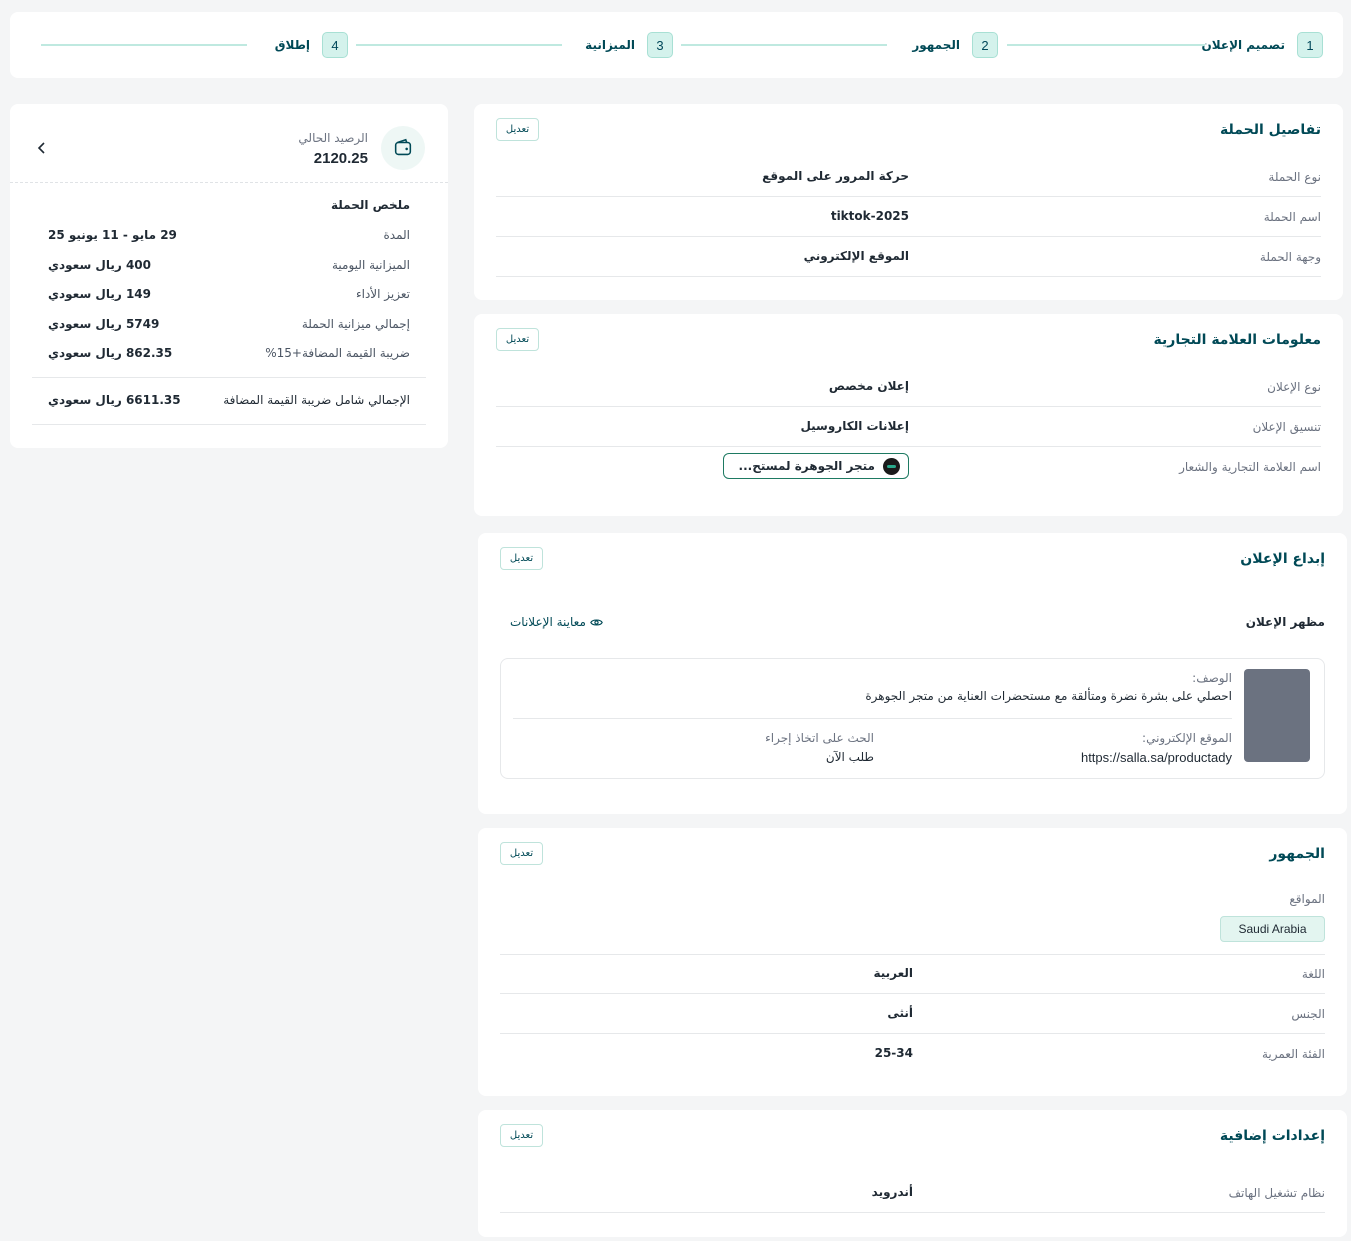  Describe the element at coordinates (382, 294) in the screenshot. I see `row-label: تعزيز الأداء` at that location.